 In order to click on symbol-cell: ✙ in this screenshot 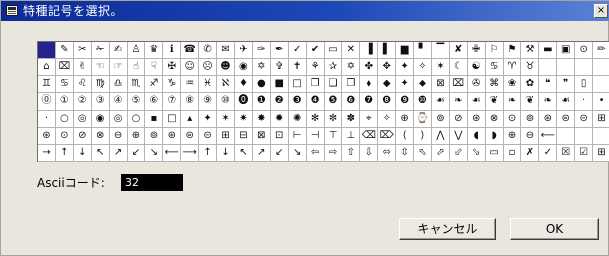, I will do `click(476, 51)`.